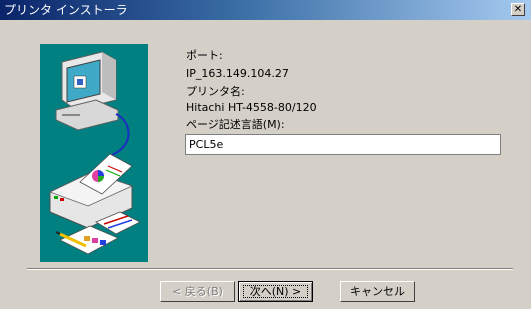 The image size is (531, 309). I want to click on computer-printer-illustration, so click(94, 153).